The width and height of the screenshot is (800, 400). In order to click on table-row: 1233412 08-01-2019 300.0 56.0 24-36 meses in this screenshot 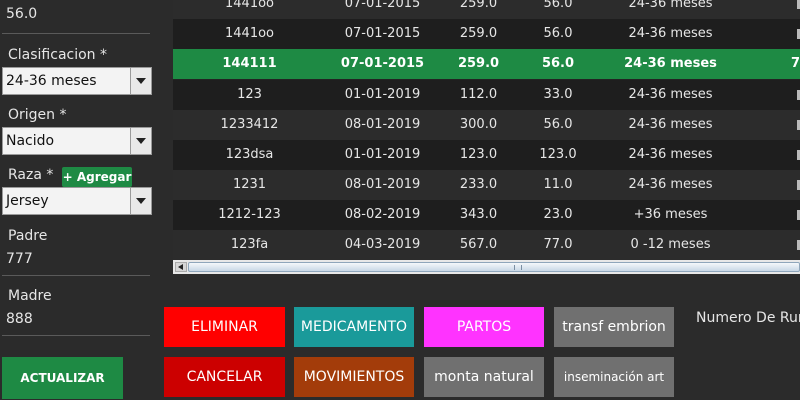, I will do `click(486, 125)`.